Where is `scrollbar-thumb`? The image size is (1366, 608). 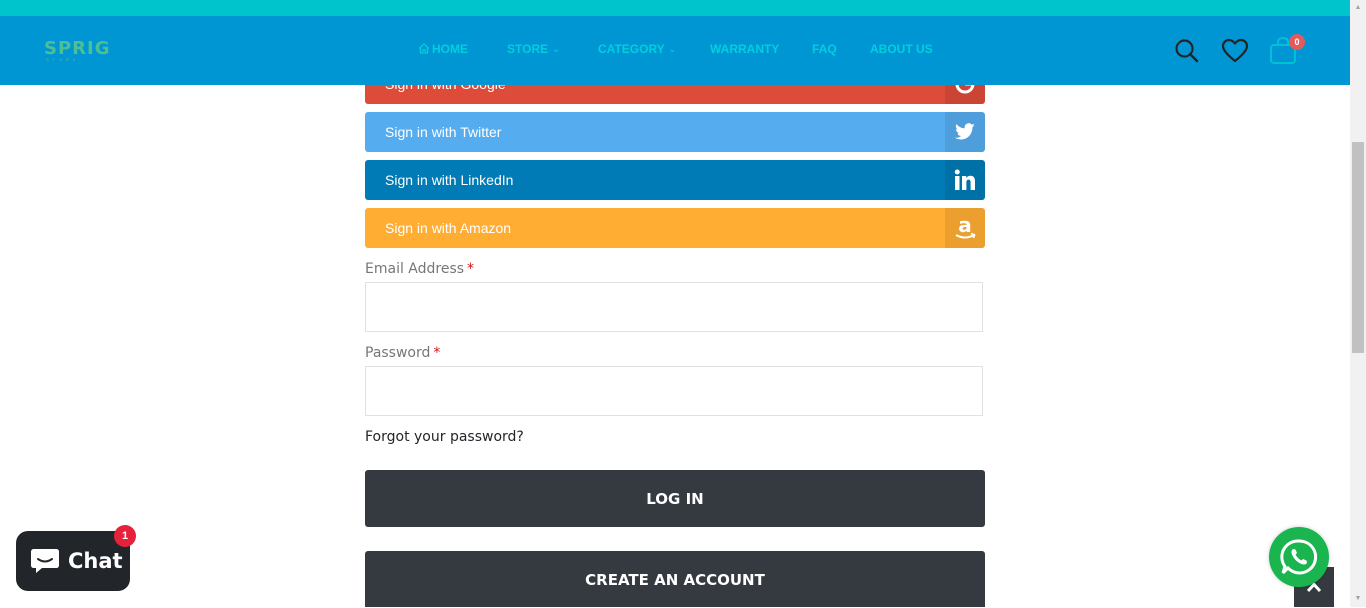
scrollbar-thumb is located at coordinates (1358, 247).